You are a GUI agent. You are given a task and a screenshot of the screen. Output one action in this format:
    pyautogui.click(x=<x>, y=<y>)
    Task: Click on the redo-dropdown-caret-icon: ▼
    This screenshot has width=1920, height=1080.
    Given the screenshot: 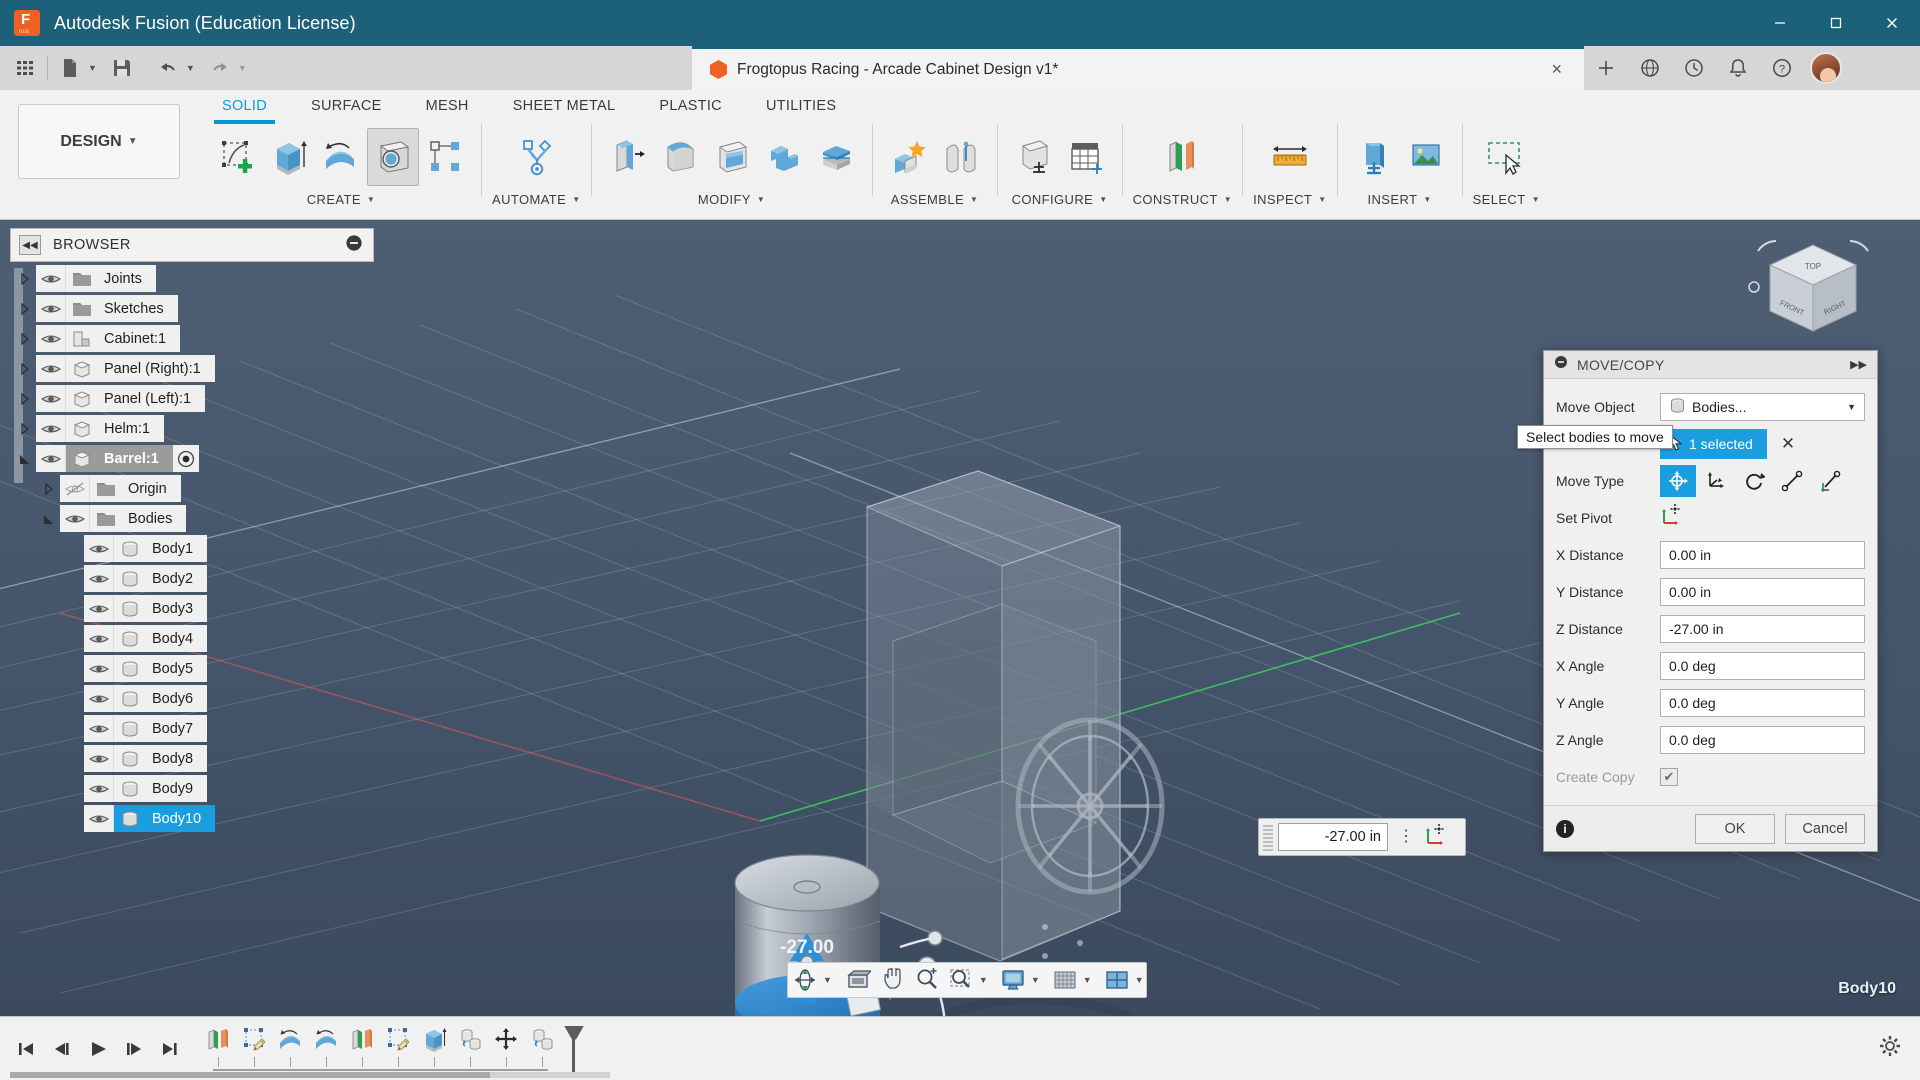 What is the action you would take?
    pyautogui.click(x=242, y=68)
    